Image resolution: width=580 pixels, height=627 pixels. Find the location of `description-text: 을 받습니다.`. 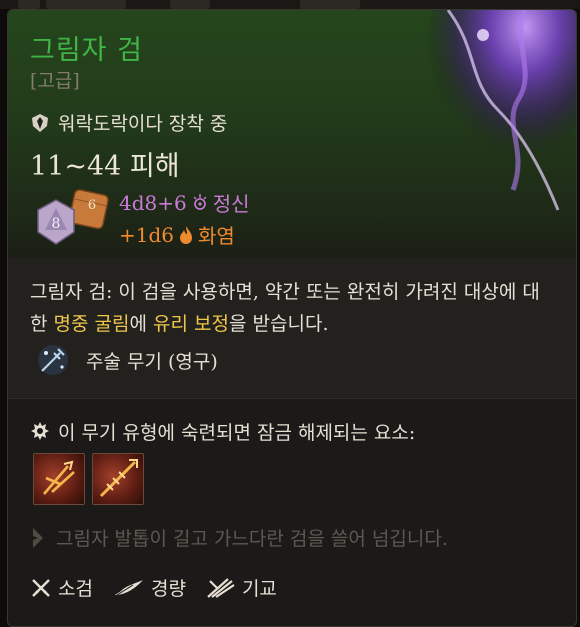

description-text: 을 받습니다. is located at coordinates (279, 324).